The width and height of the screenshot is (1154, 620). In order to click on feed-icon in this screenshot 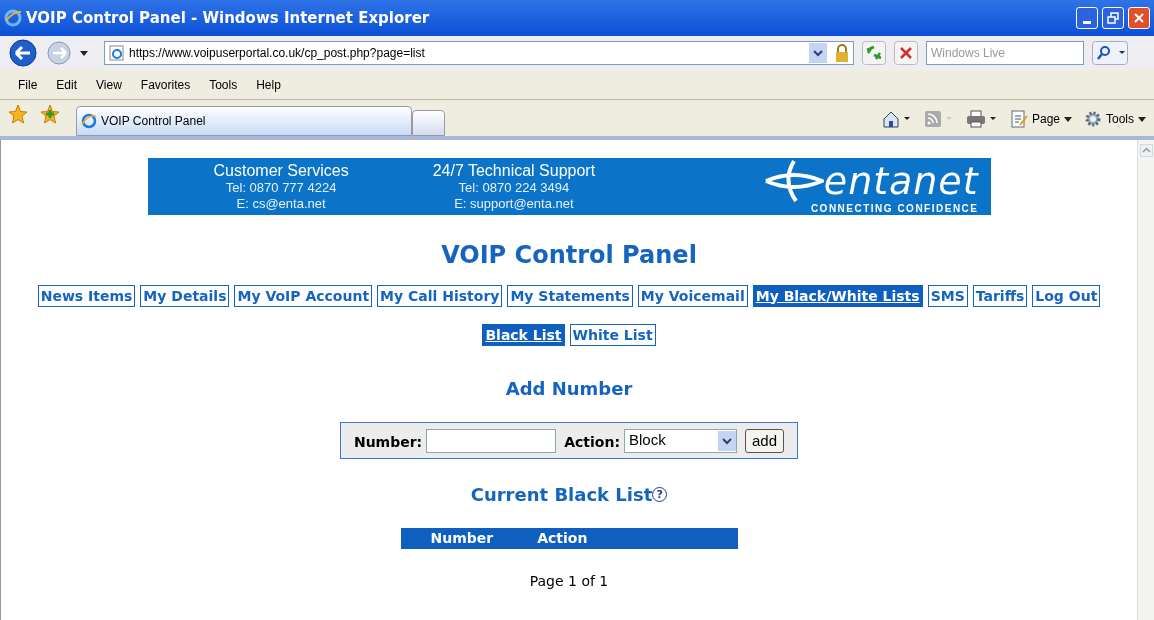, I will do `click(938, 119)`.